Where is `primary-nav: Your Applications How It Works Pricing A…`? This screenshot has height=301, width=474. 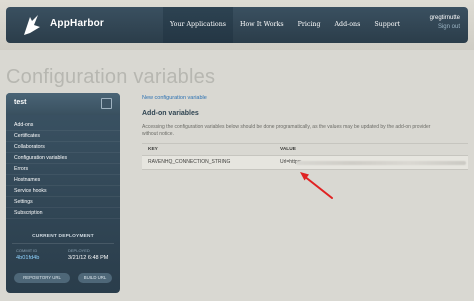
primary-nav: Your Applications How It Works Pricing A… is located at coordinates (285, 25).